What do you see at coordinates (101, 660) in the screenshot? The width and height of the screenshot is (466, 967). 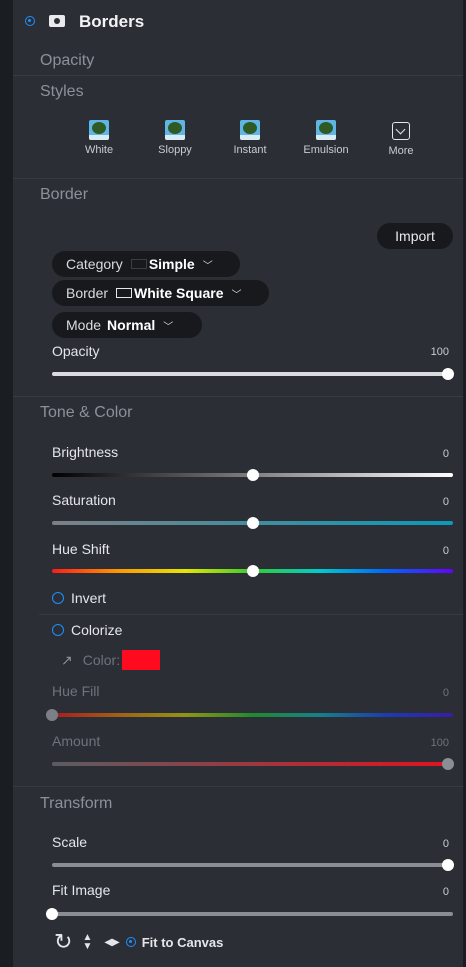 I see `color-label: Color:` at bounding box center [101, 660].